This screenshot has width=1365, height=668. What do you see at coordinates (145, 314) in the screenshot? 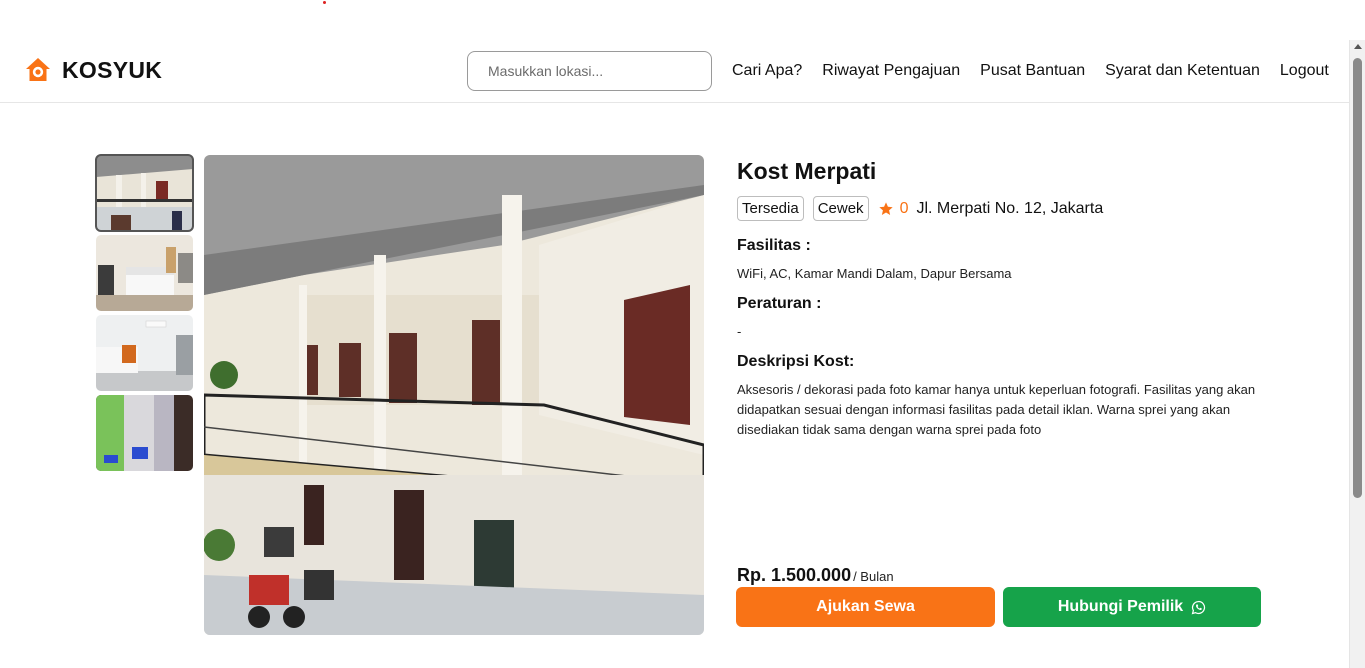
I see `thumbnail-list` at bounding box center [145, 314].